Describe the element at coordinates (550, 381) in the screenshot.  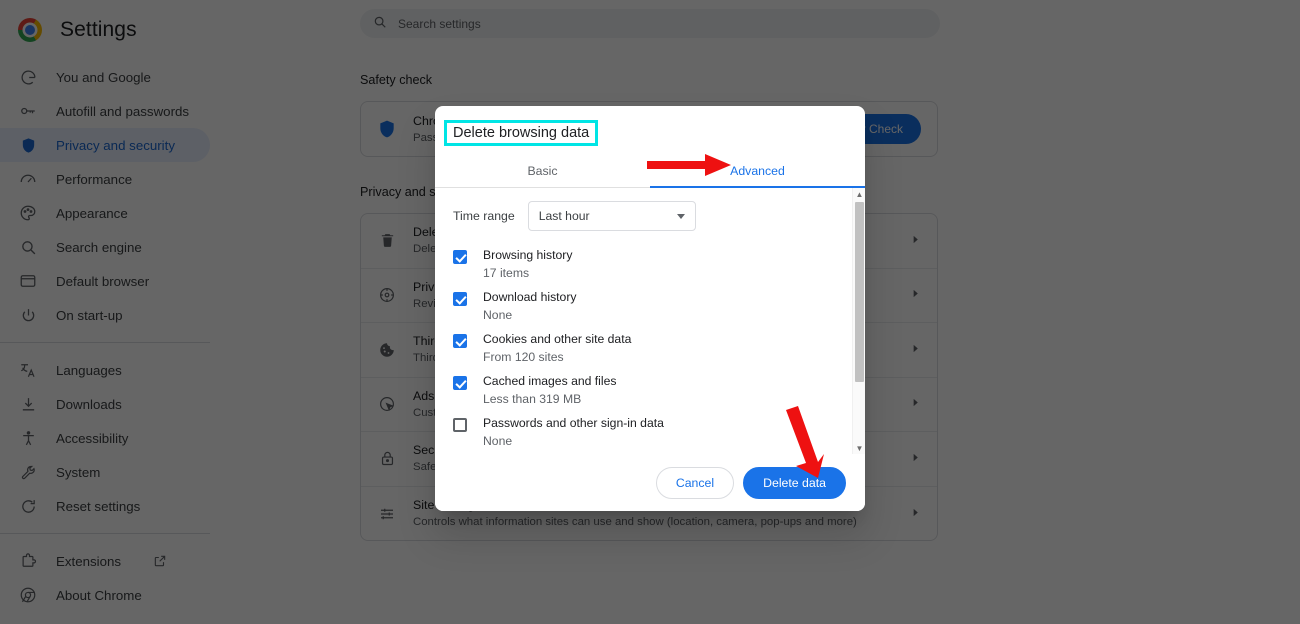
I see `checkbox-label: Cached images and files` at that location.